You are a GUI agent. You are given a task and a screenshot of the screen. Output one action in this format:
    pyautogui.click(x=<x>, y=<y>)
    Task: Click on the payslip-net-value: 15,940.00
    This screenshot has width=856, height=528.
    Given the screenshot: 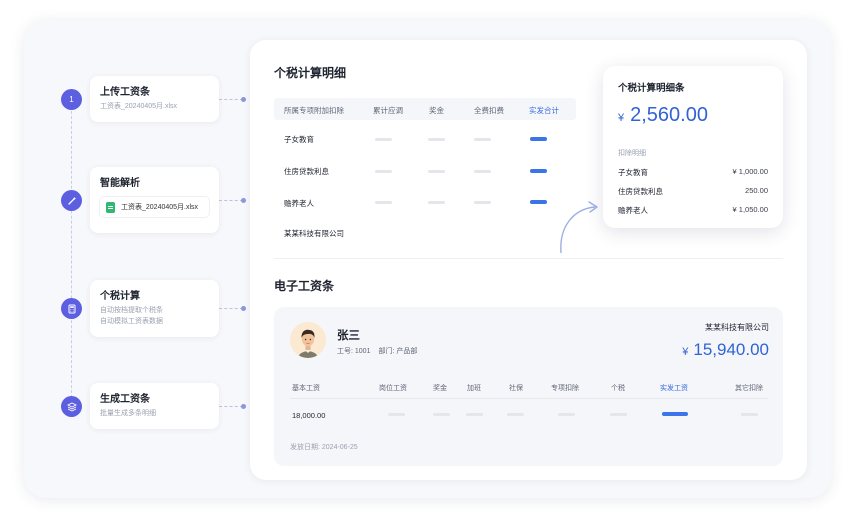 What is the action you would take?
    pyautogui.click(x=731, y=349)
    